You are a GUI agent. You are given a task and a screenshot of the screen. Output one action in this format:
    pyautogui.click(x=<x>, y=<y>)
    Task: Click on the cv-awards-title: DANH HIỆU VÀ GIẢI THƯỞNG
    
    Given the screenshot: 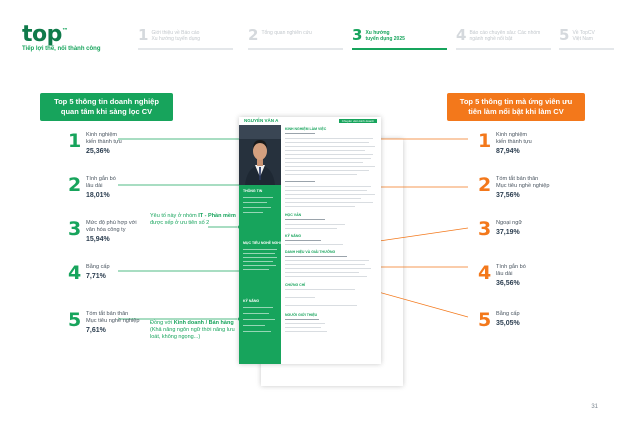 What is the action you would take?
    pyautogui.click(x=310, y=252)
    